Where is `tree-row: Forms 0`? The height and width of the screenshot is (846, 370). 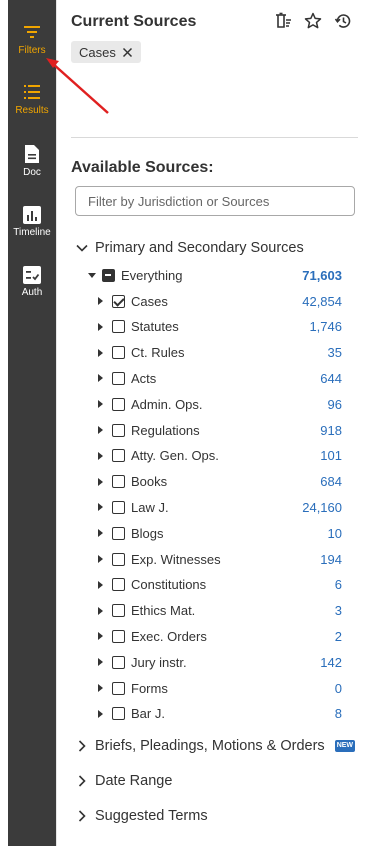 tree-row: Forms 0 is located at coordinates (214, 688).